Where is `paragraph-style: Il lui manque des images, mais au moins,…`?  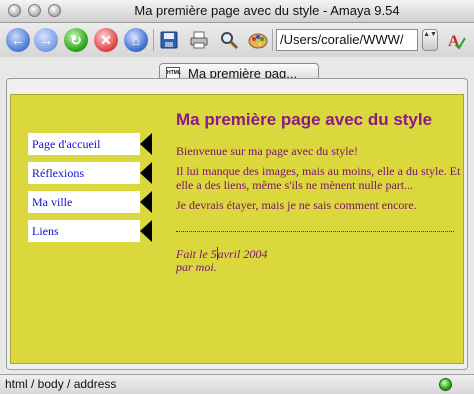 paragraph-style: Il lui manque des images, mais au moins,… is located at coordinates (318, 178).